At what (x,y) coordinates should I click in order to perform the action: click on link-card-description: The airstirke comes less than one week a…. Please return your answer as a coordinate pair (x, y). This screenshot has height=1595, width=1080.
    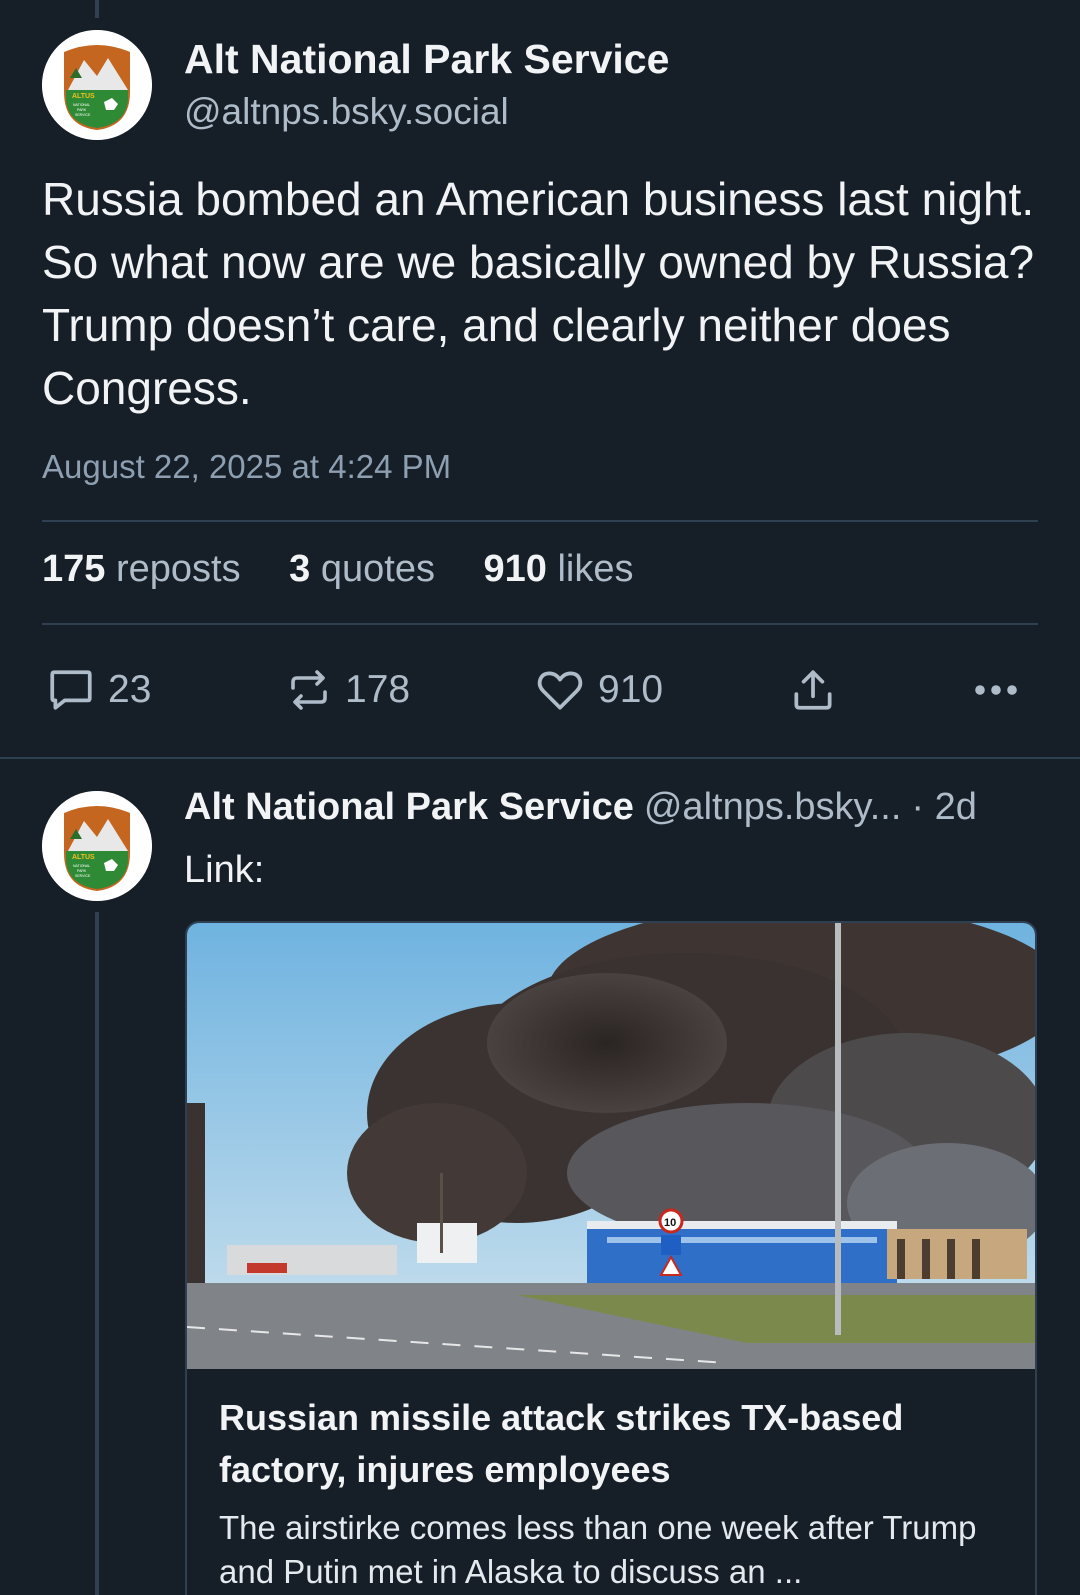
    Looking at the image, I should click on (598, 1549).